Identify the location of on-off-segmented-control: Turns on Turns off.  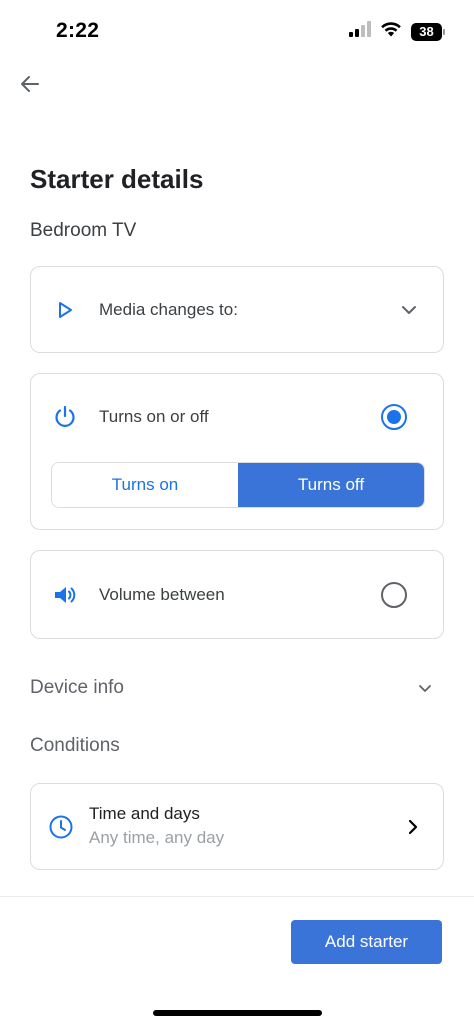
(238, 485).